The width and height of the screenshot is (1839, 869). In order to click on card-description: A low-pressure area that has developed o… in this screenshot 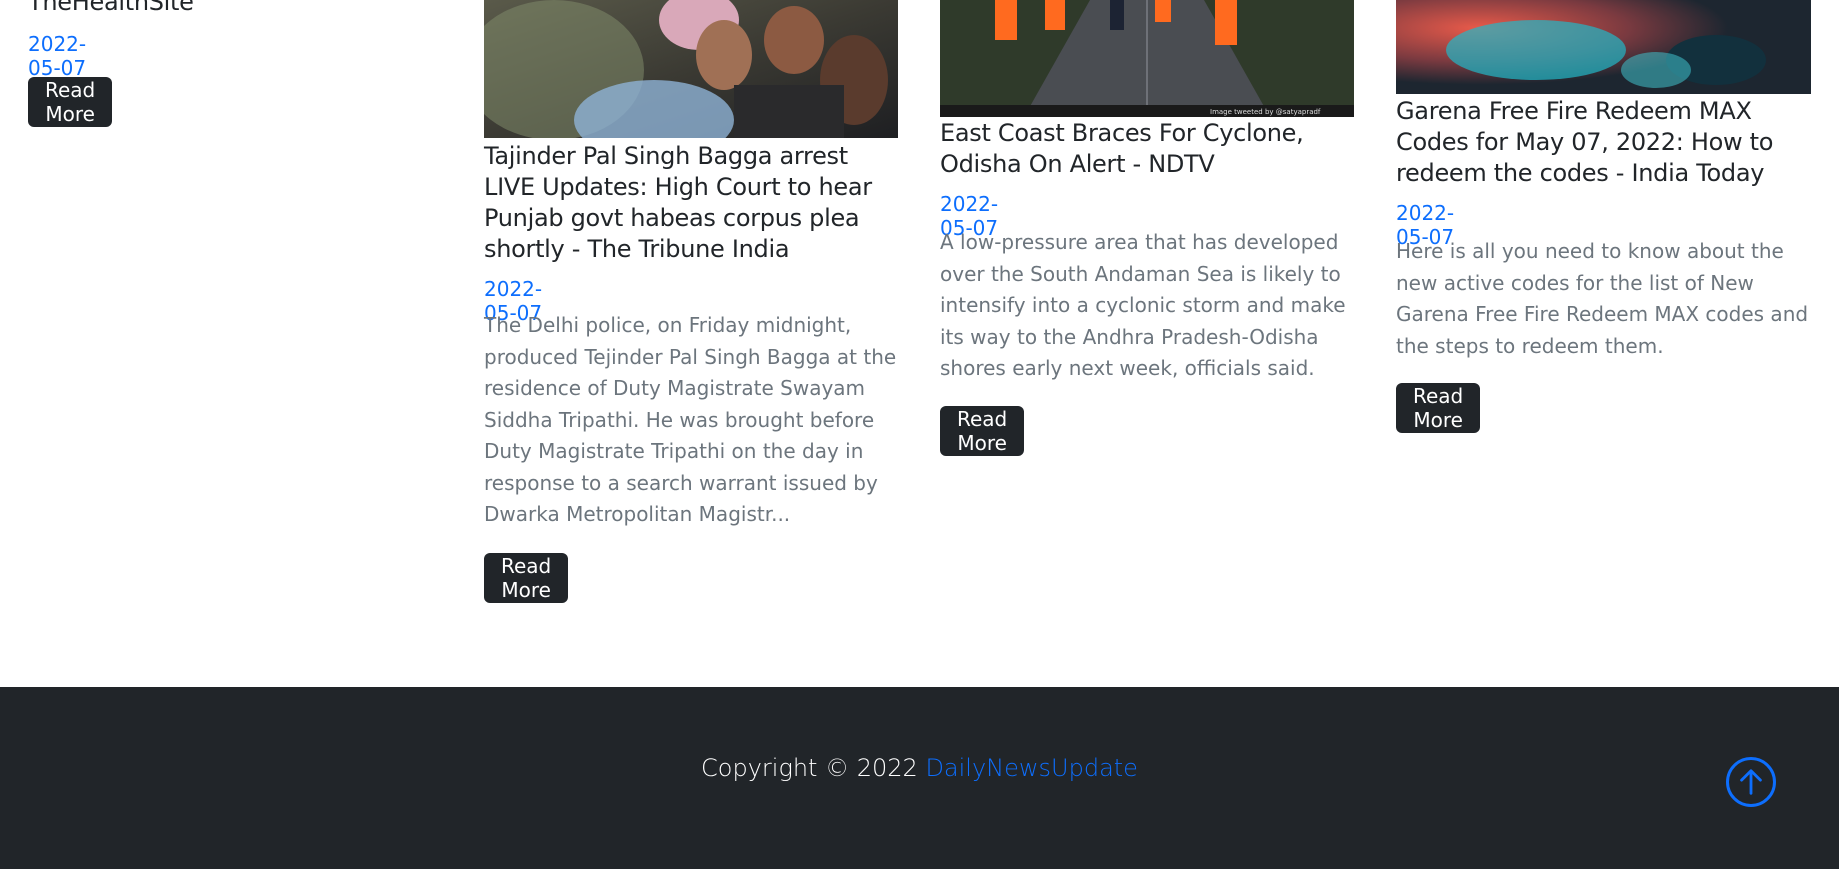, I will do `click(1143, 305)`.